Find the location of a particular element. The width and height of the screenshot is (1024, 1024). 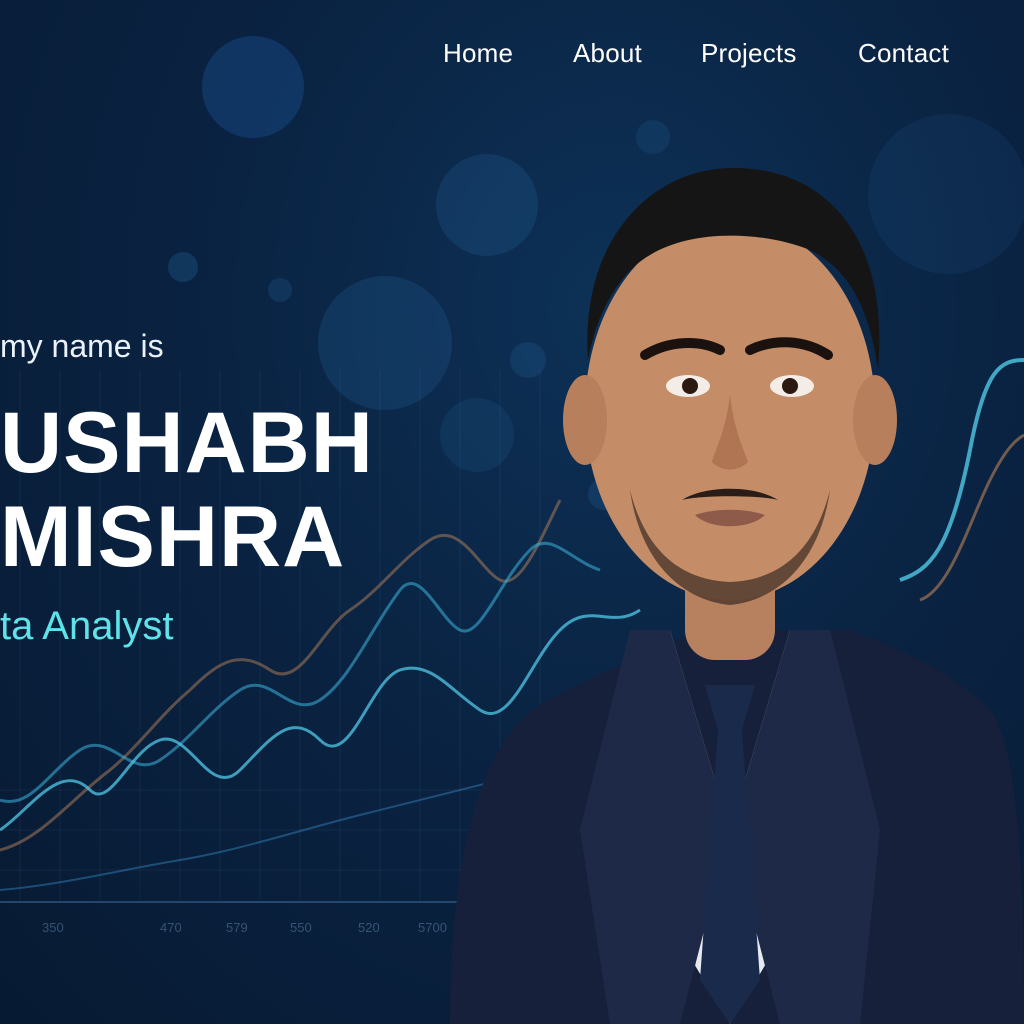

hero-name-first: USHABH is located at coordinates (187, 443).